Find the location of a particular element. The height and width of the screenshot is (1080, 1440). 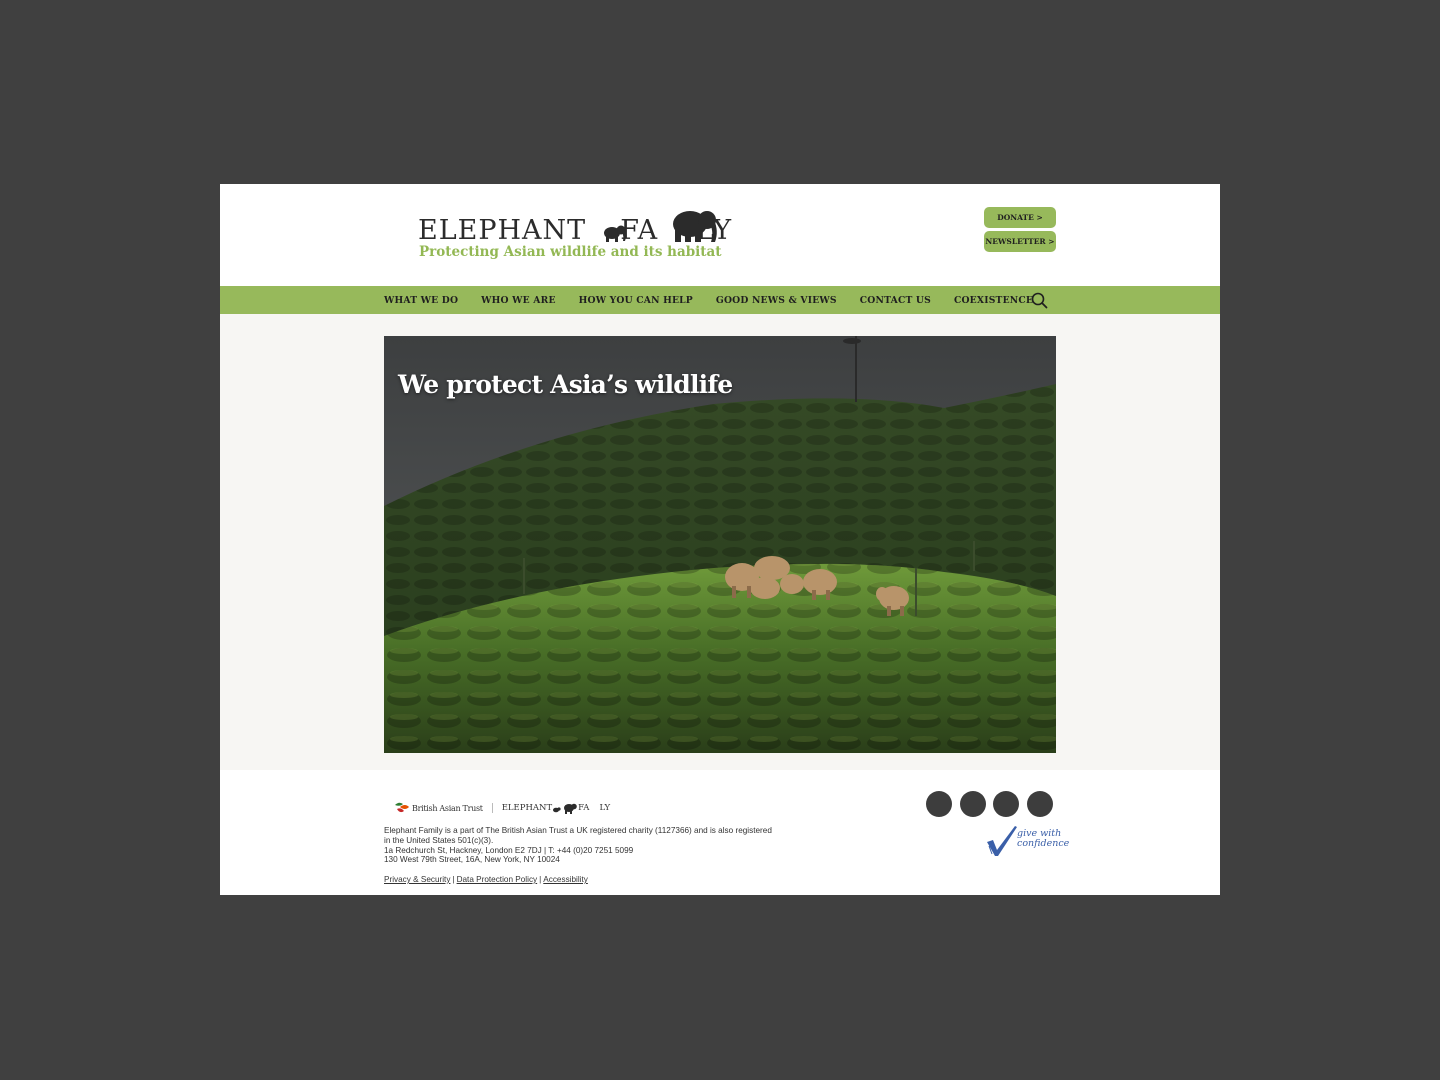

footer-logos: British Asian Trust ELEPHANT FA LY is located at coordinates (502, 808).